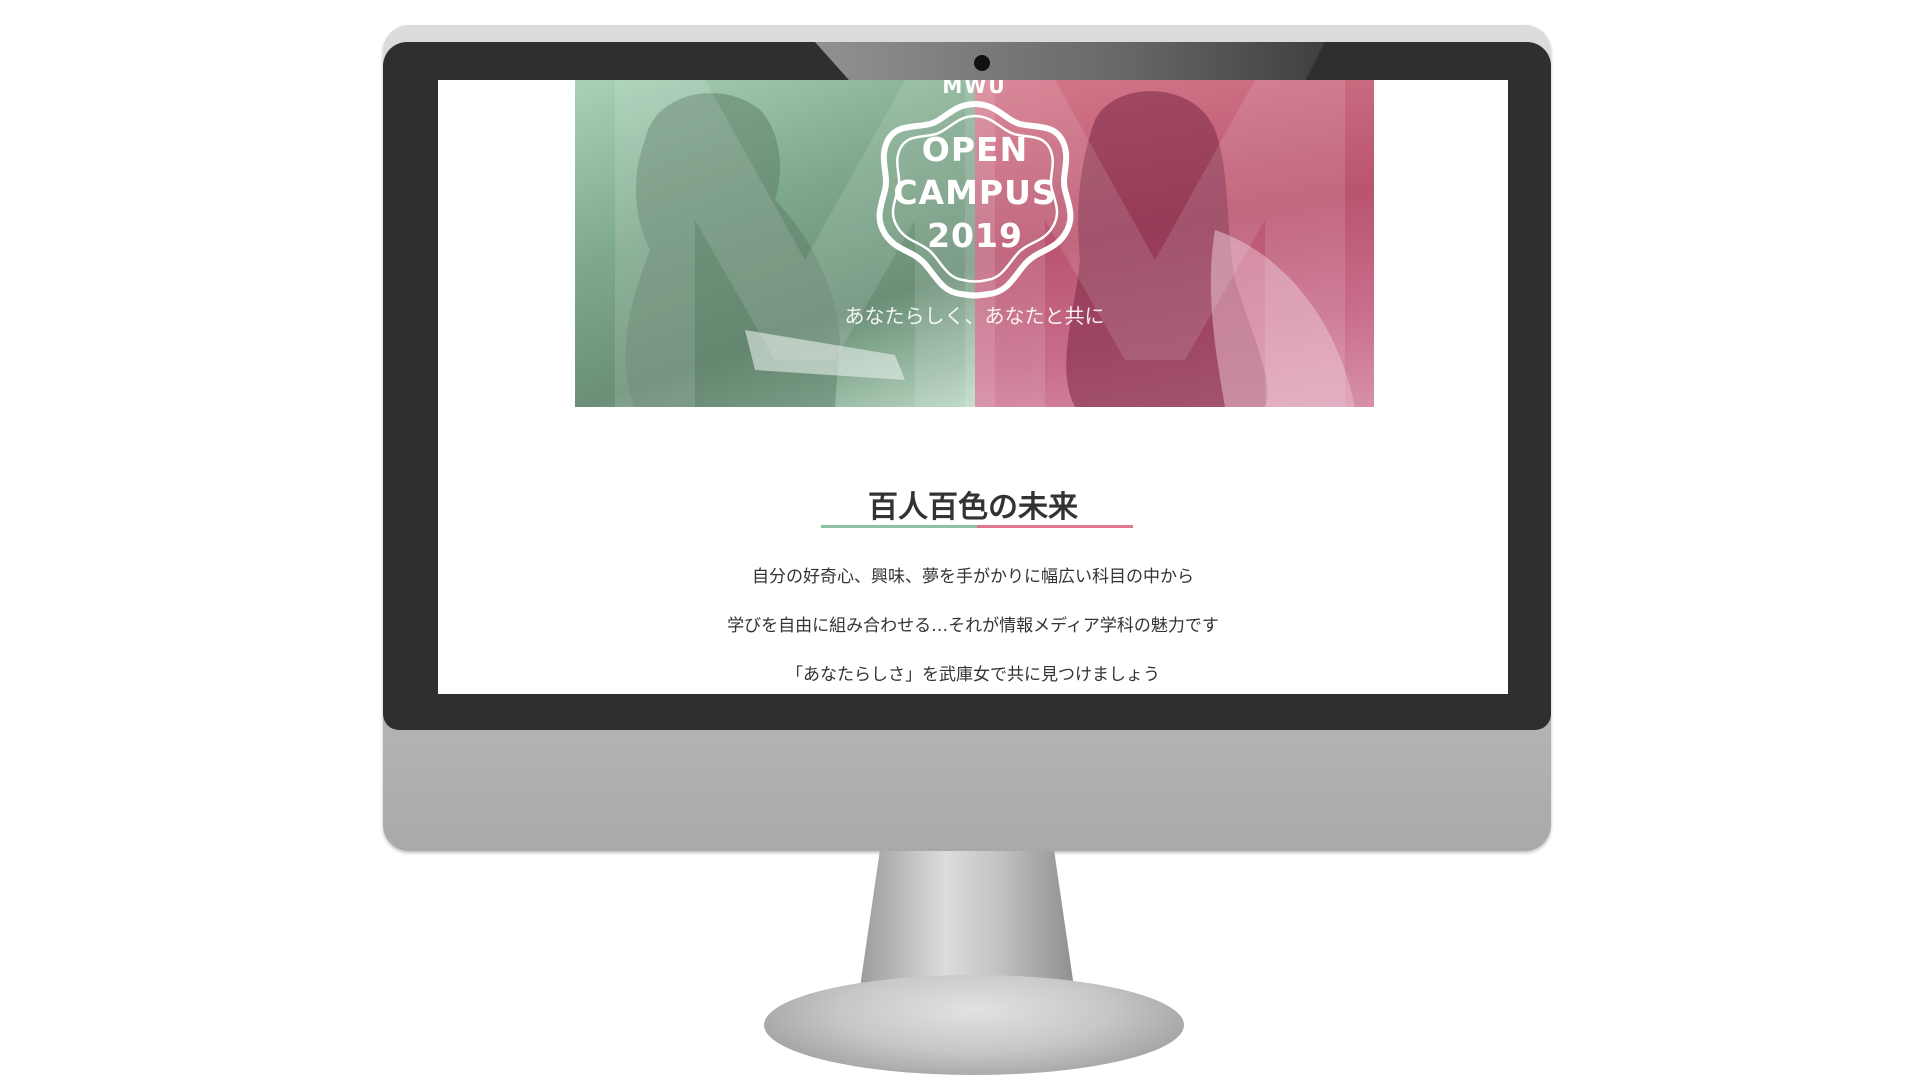 This screenshot has width=1920, height=1080. Describe the element at coordinates (973, 577) in the screenshot. I see `intro-line-1: 自分の好奇心、興味、夢を手がかりに幅広い科目の中から` at that location.